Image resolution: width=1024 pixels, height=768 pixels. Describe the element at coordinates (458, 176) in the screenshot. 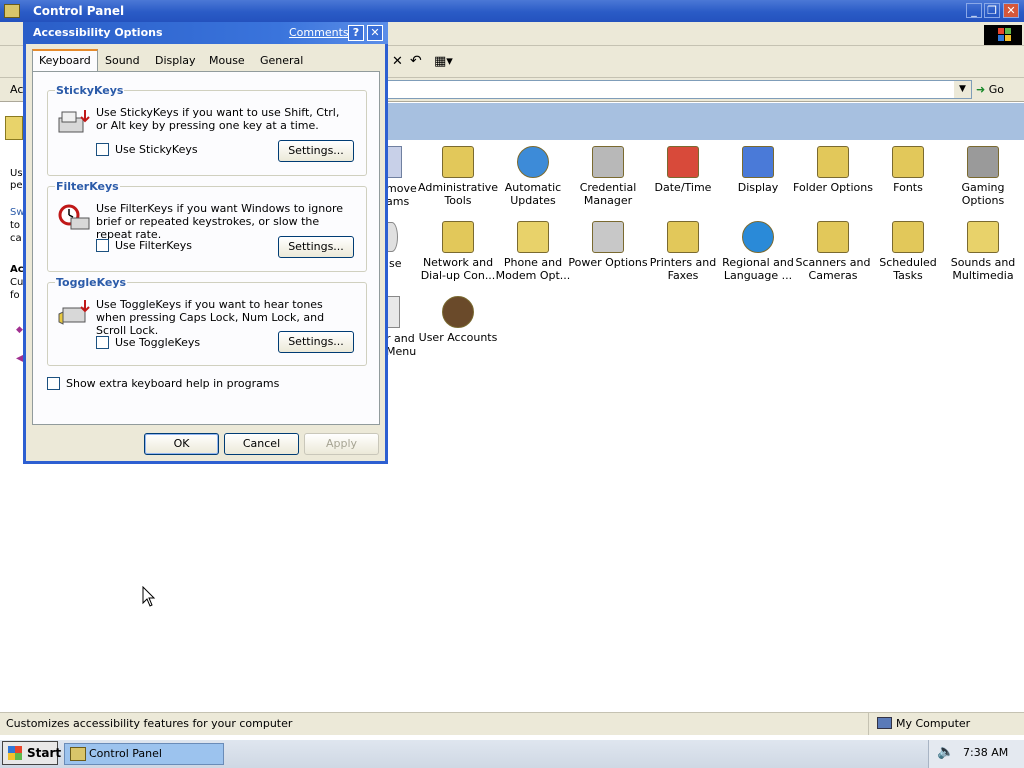

I see `control-panel-item: Administrative Tools` at that location.